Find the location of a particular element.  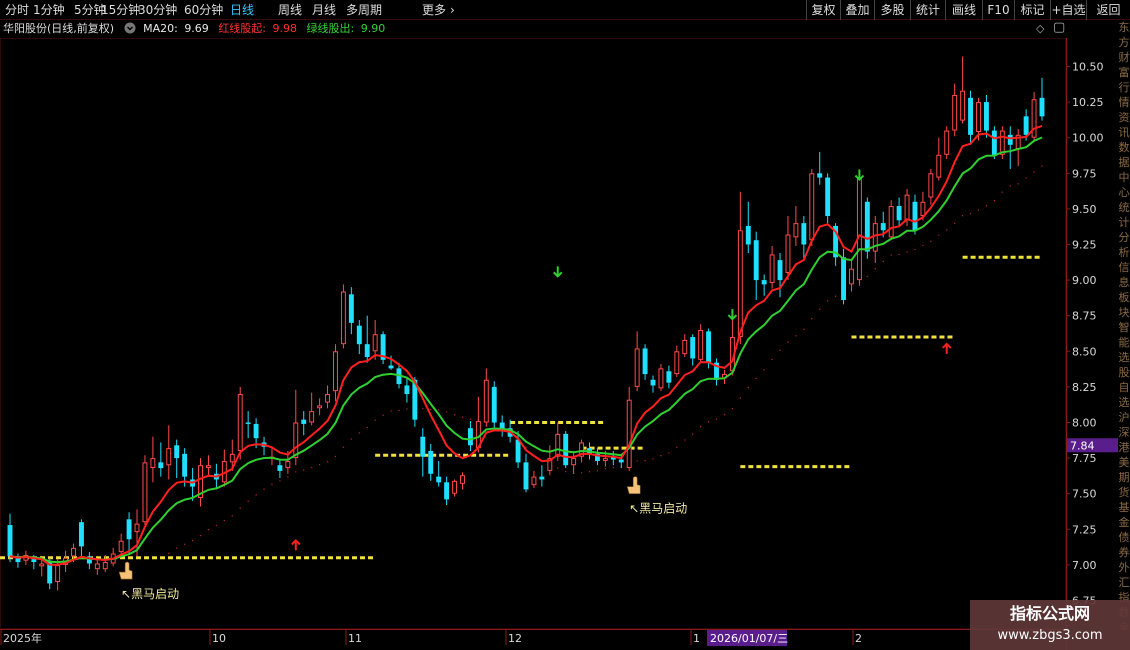

green-line-label: 绿线股出: is located at coordinates (330, 28).